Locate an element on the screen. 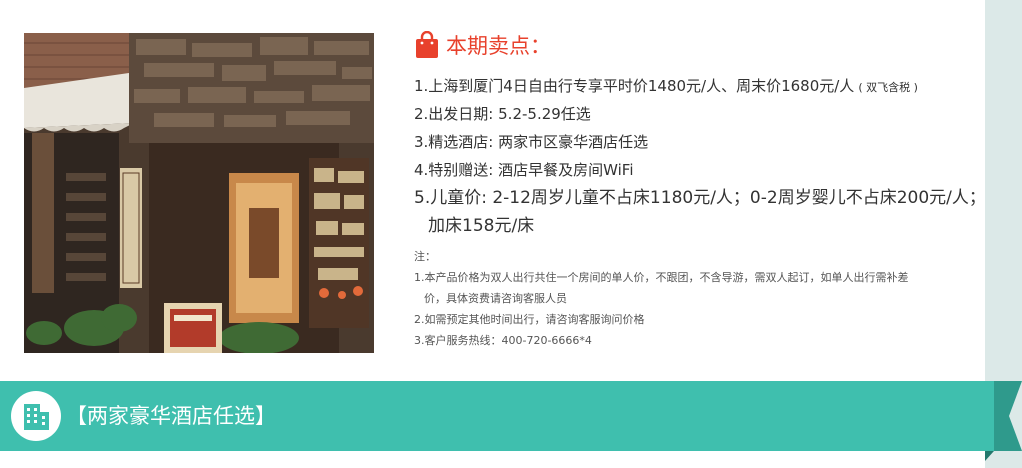 The height and width of the screenshot is (468, 1022). building-icon-badge is located at coordinates (36, 416).